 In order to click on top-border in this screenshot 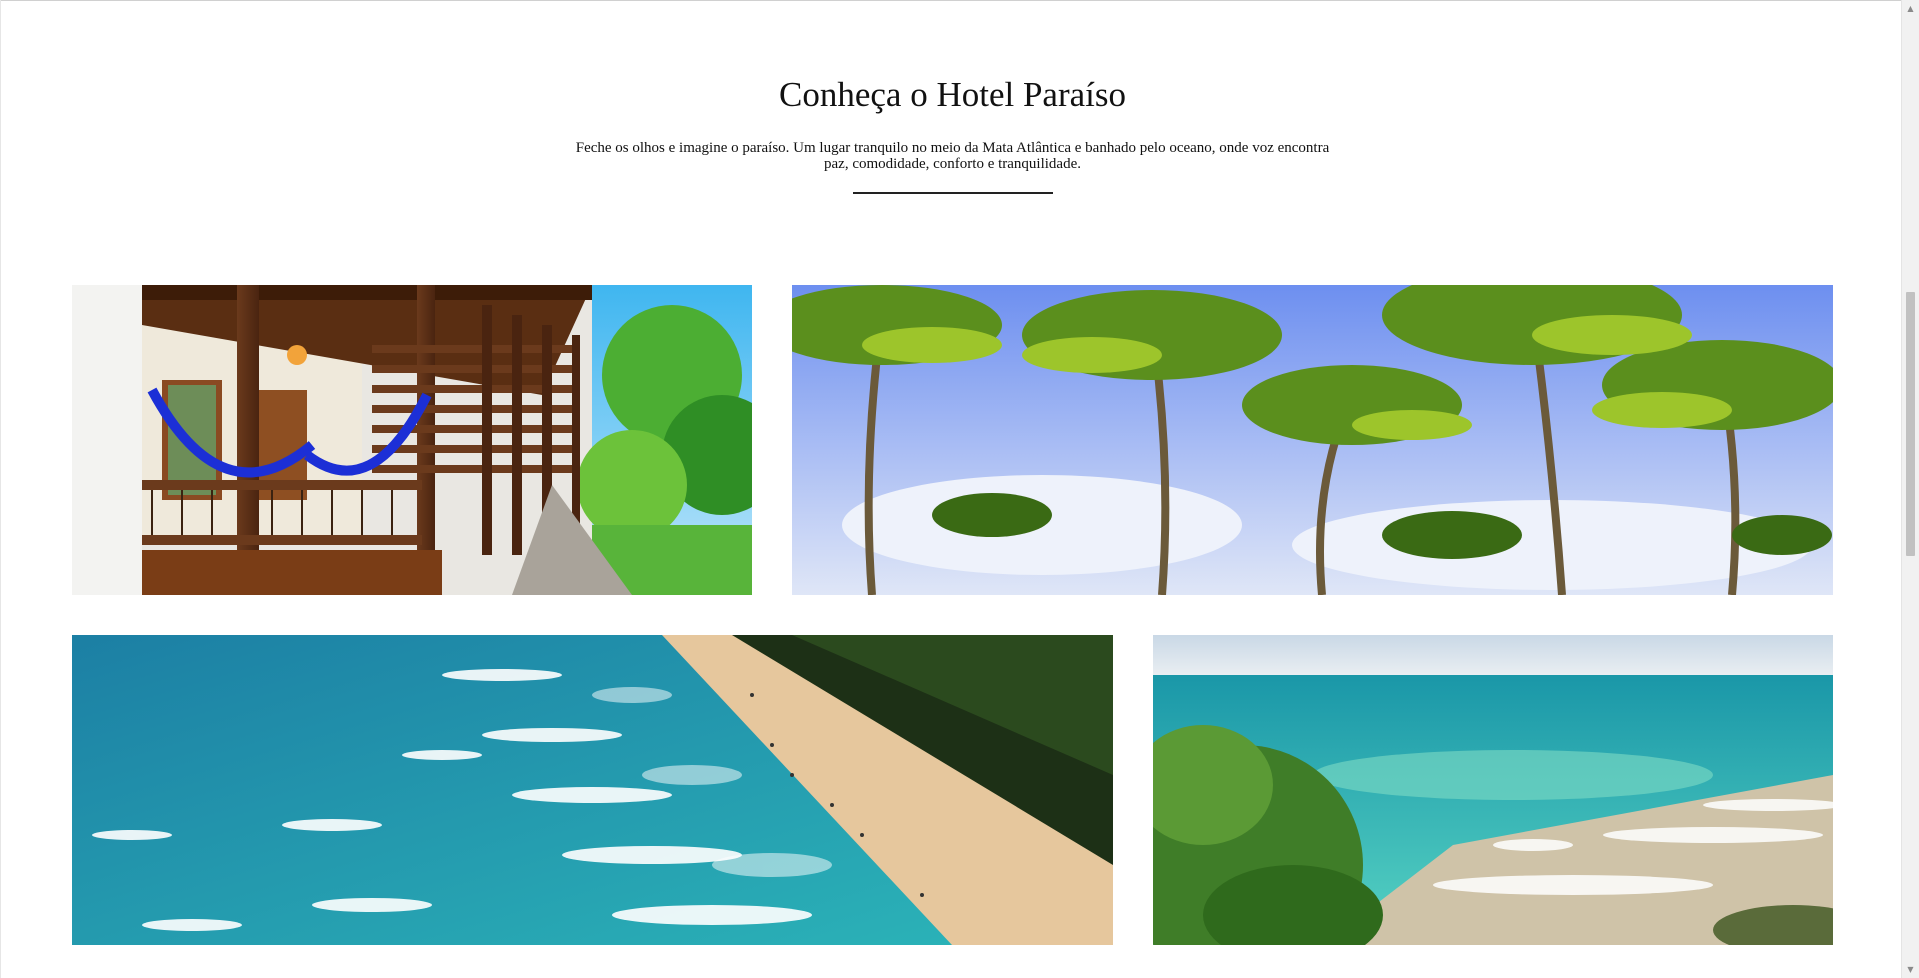, I will do `click(951, 0)`.